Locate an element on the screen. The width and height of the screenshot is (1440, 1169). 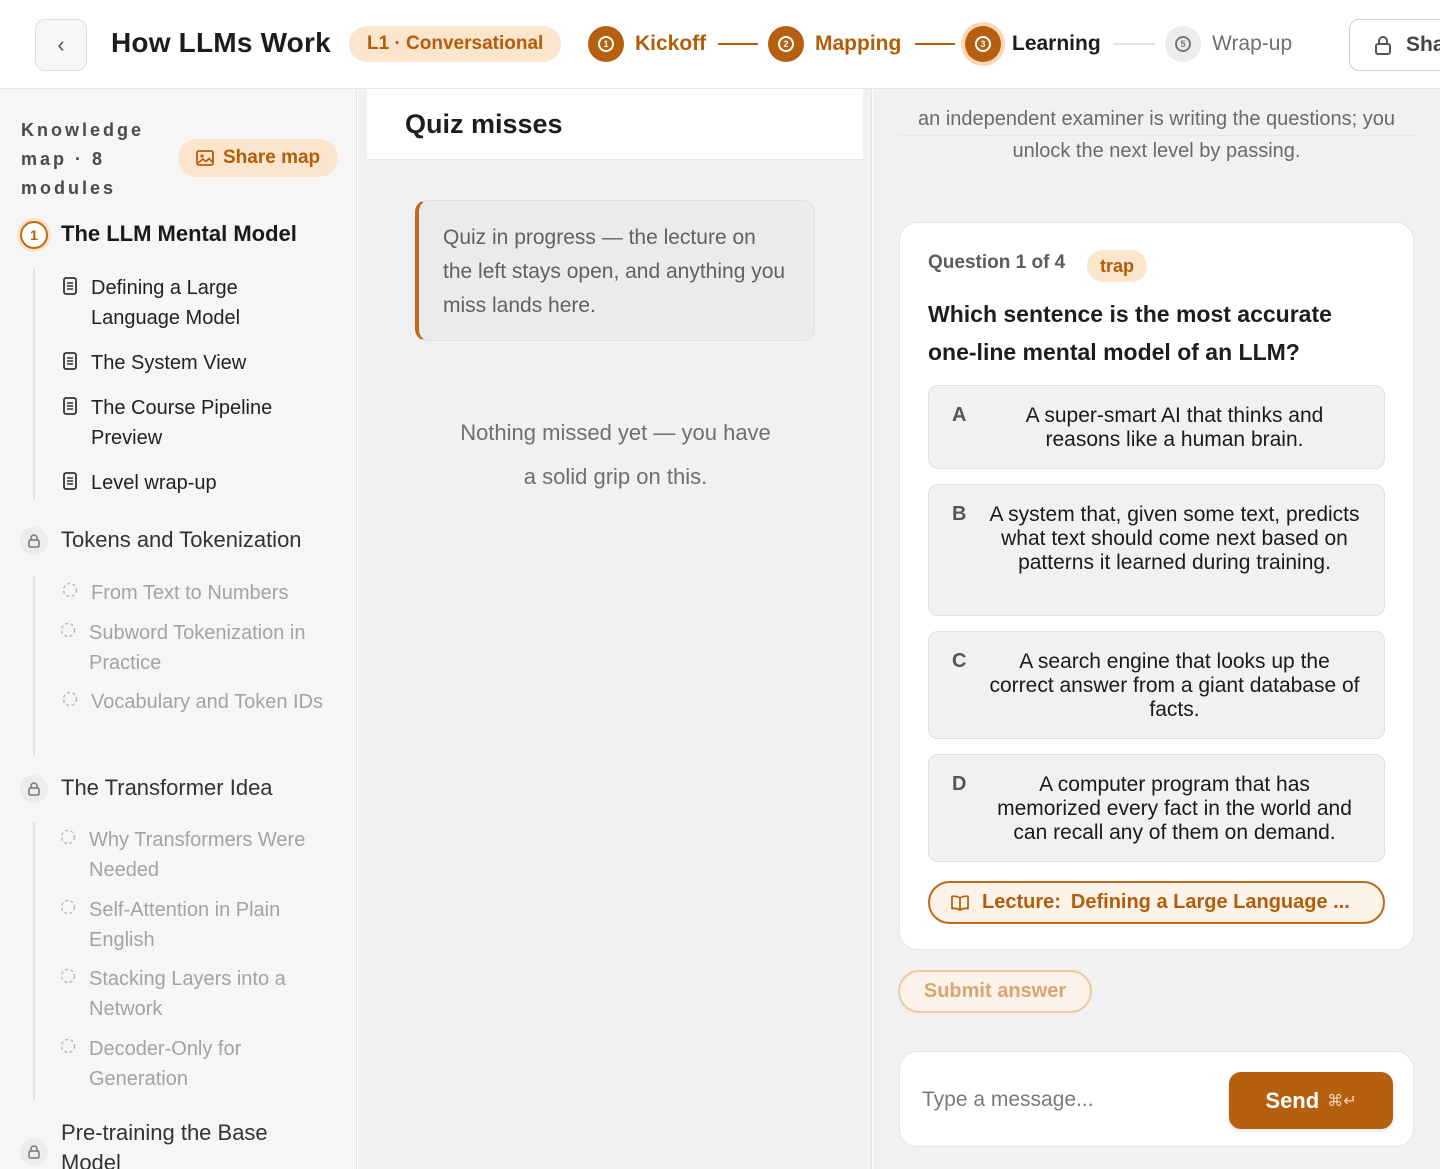
back-button: ‹ is located at coordinates (61, 45).